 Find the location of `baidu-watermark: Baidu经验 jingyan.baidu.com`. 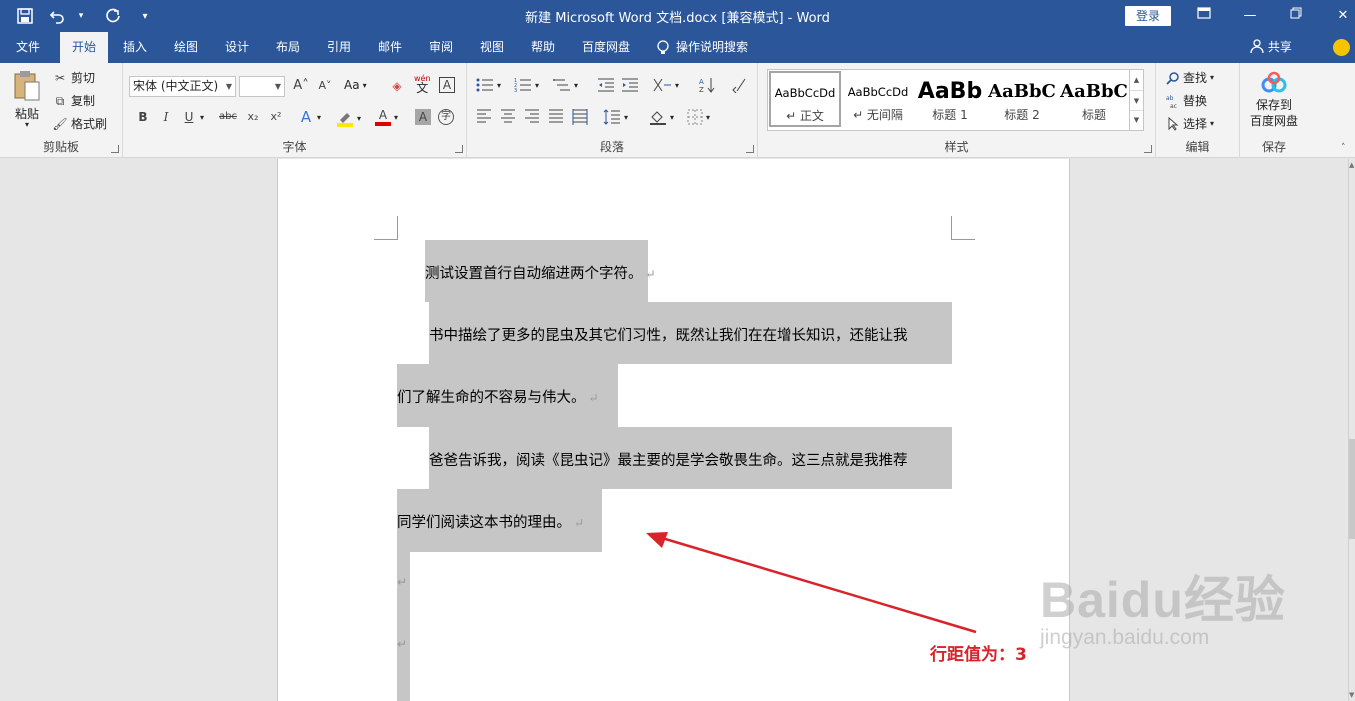

baidu-watermark: Baidu经验 jingyan.baidu.com is located at coordinates (1163, 605).